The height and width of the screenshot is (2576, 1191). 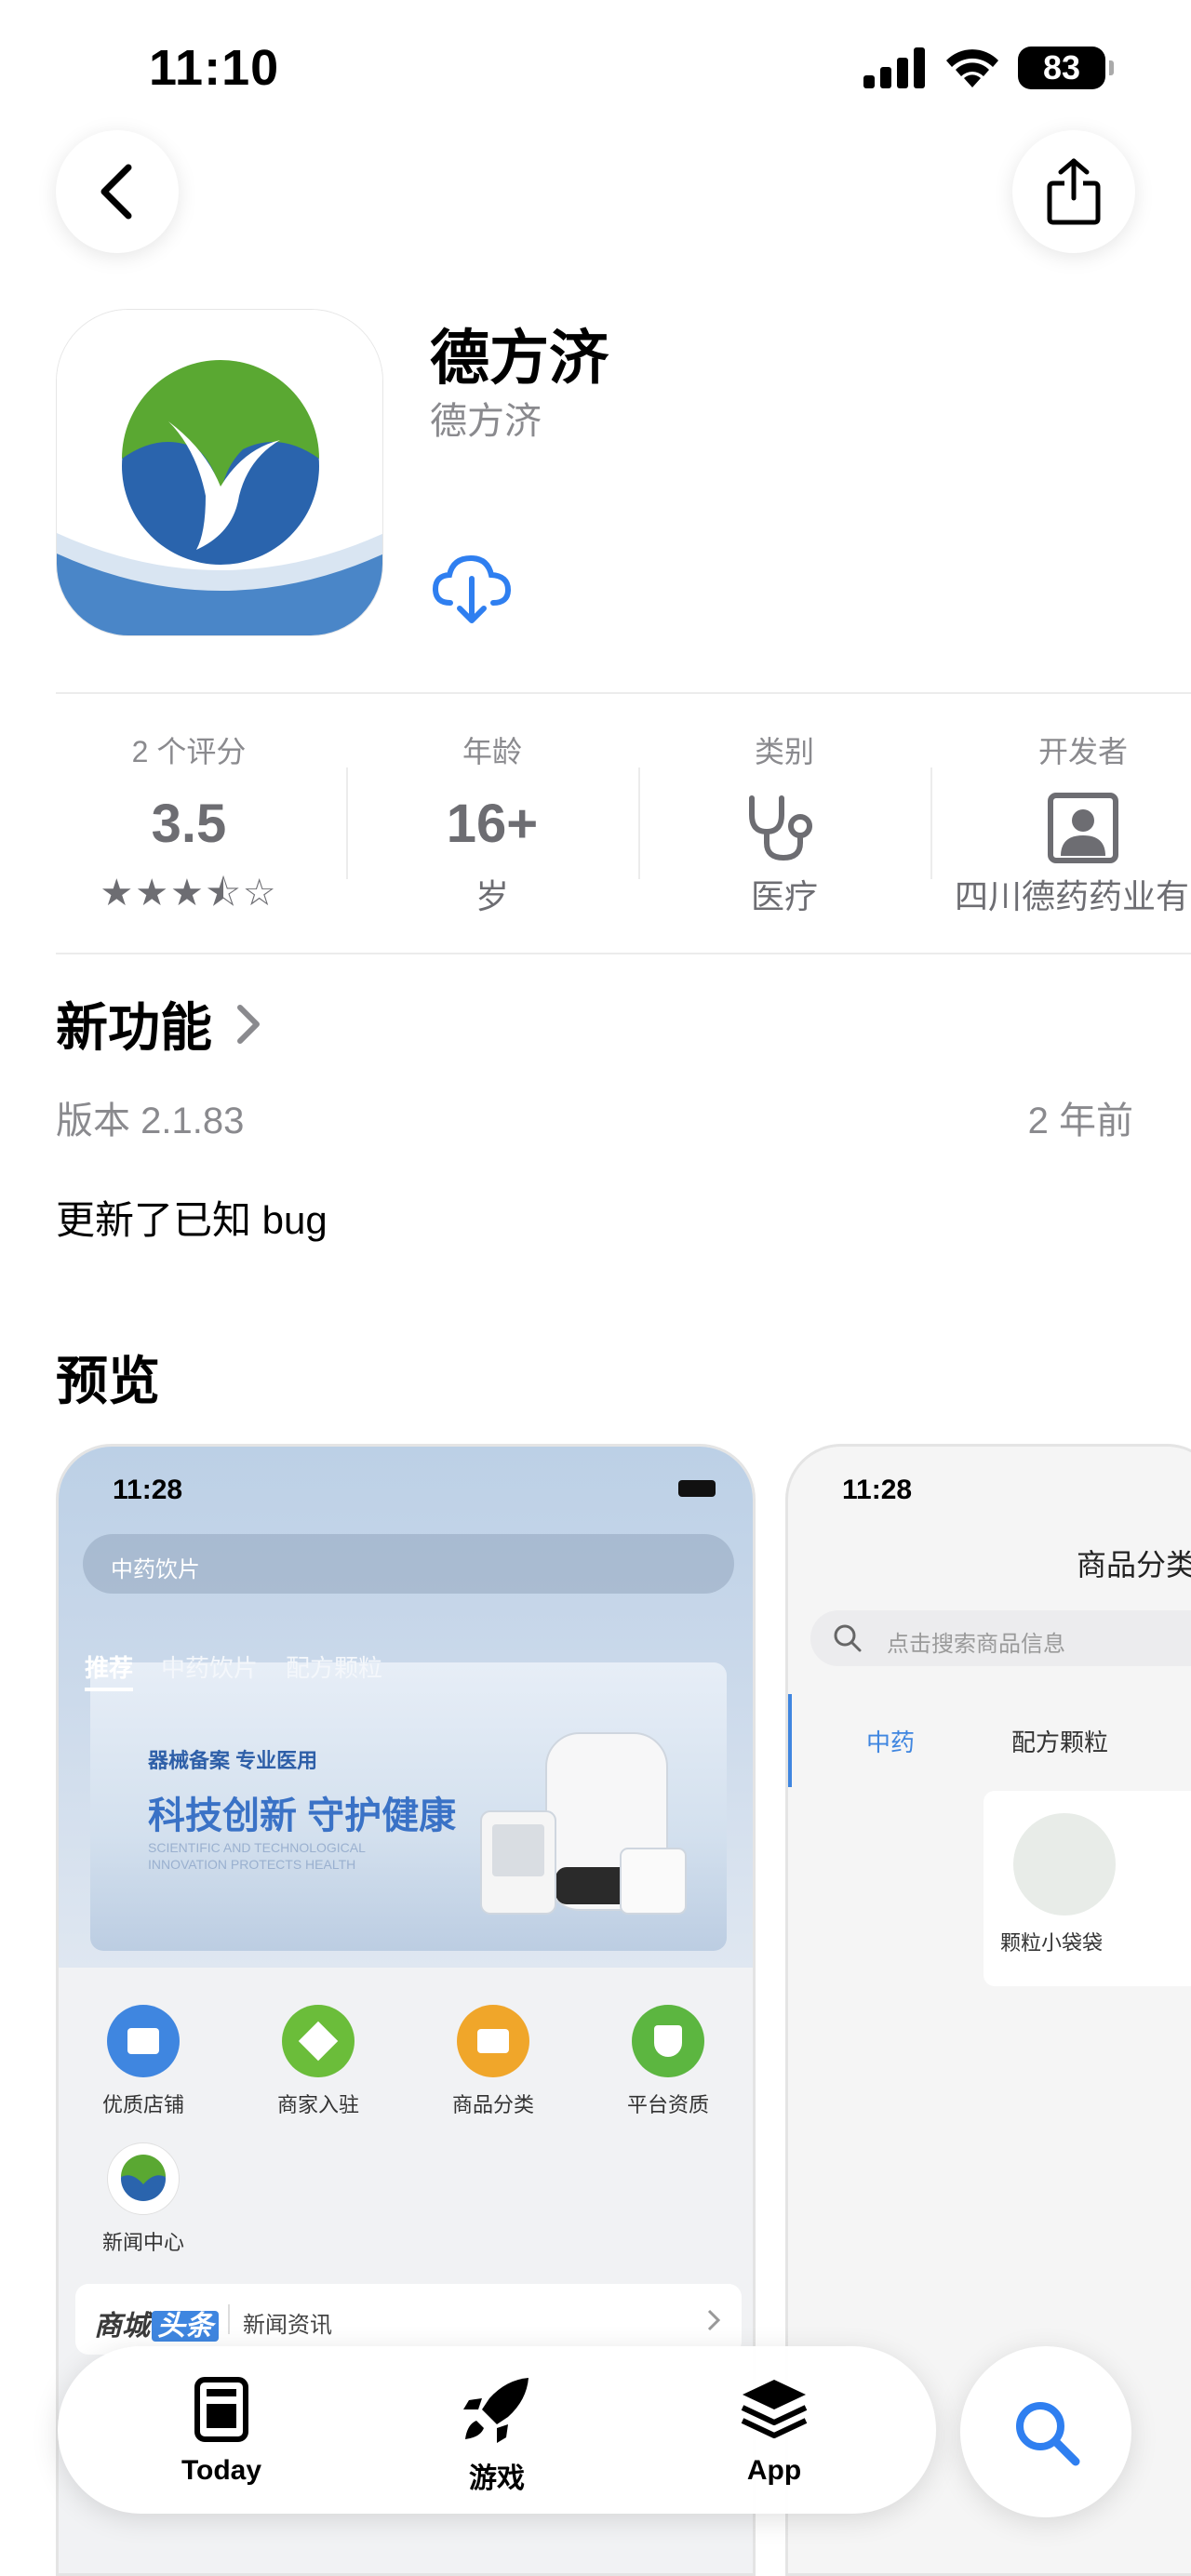 I want to click on news-bar: 商城 头条 新闻资讯, so click(x=408, y=2319).